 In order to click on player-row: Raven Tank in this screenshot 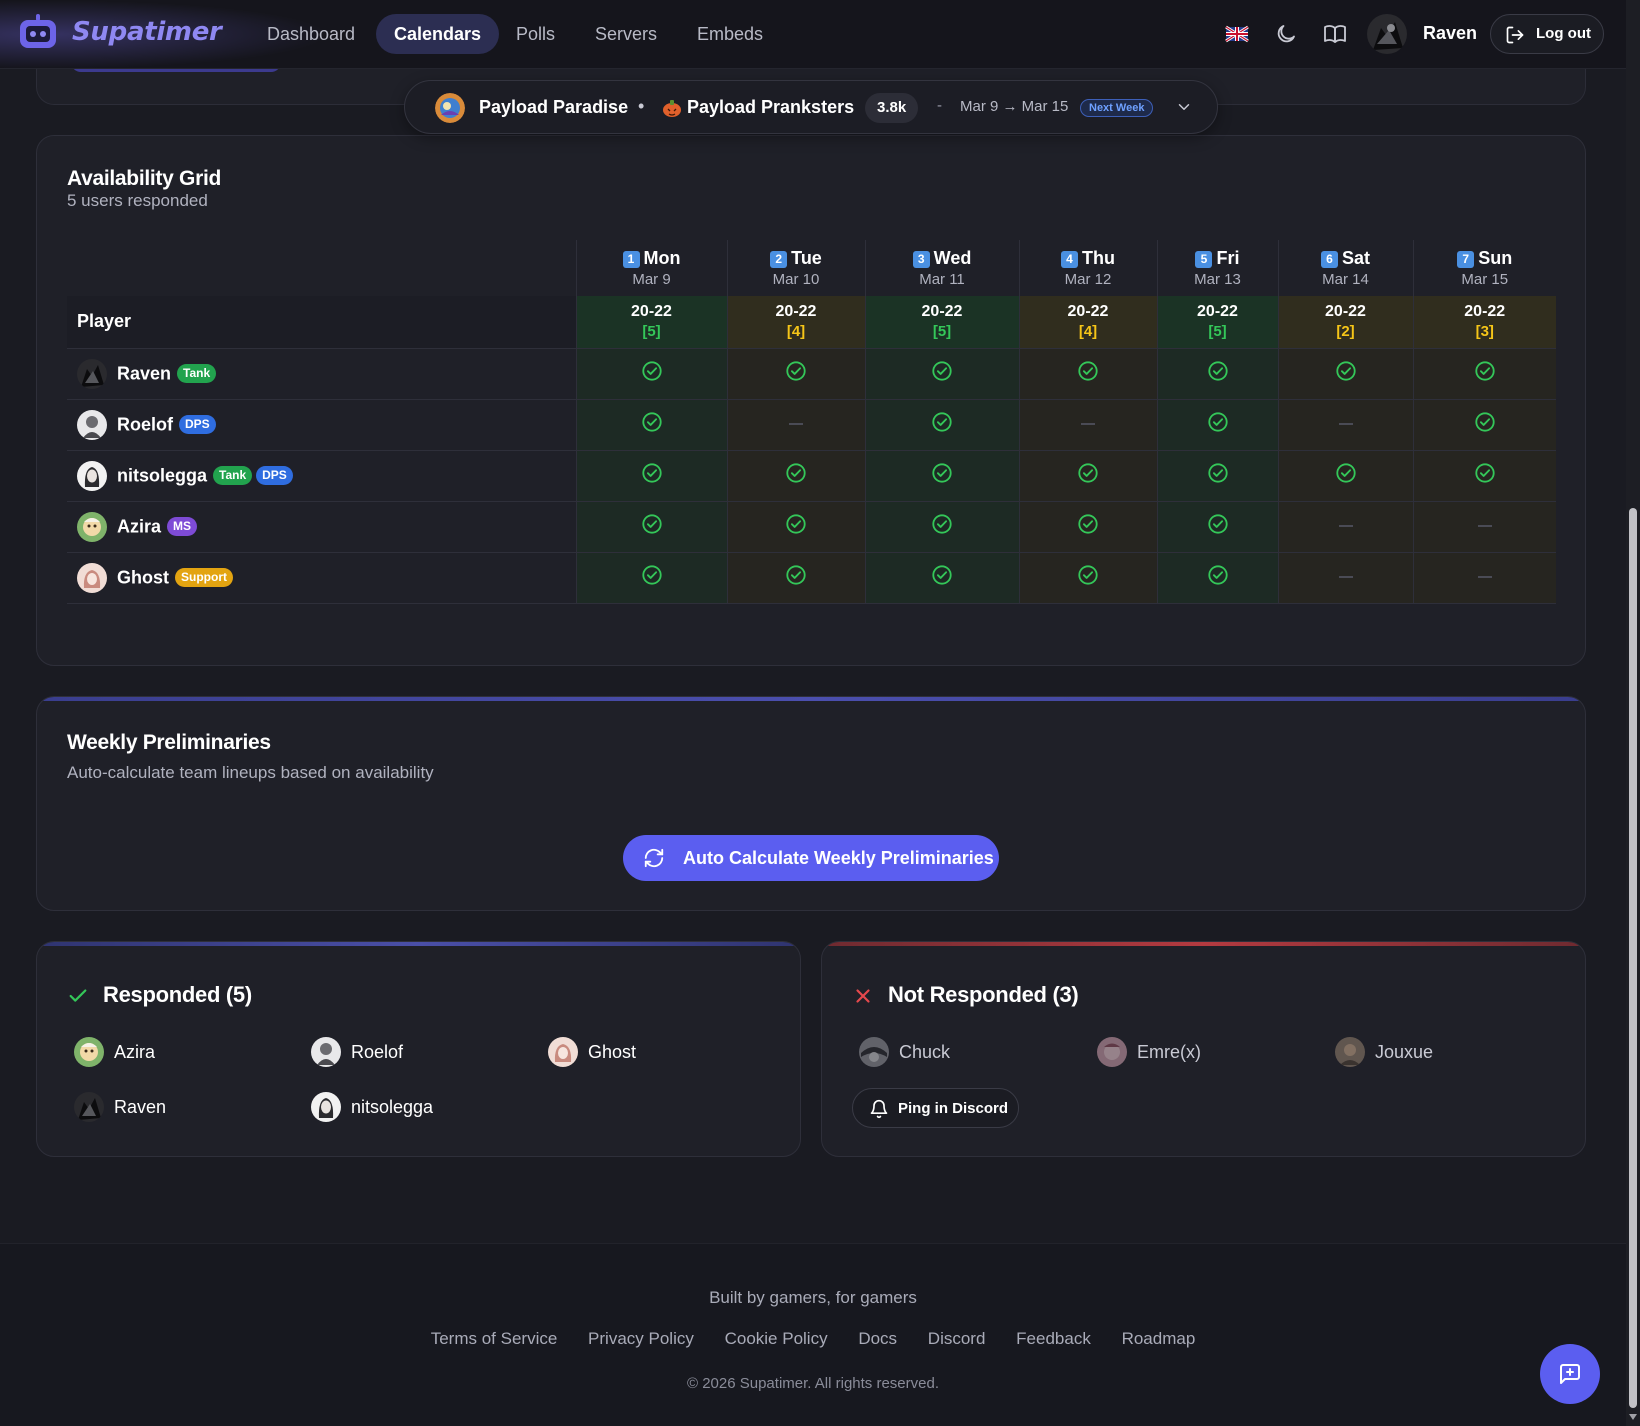, I will do `click(811, 374)`.